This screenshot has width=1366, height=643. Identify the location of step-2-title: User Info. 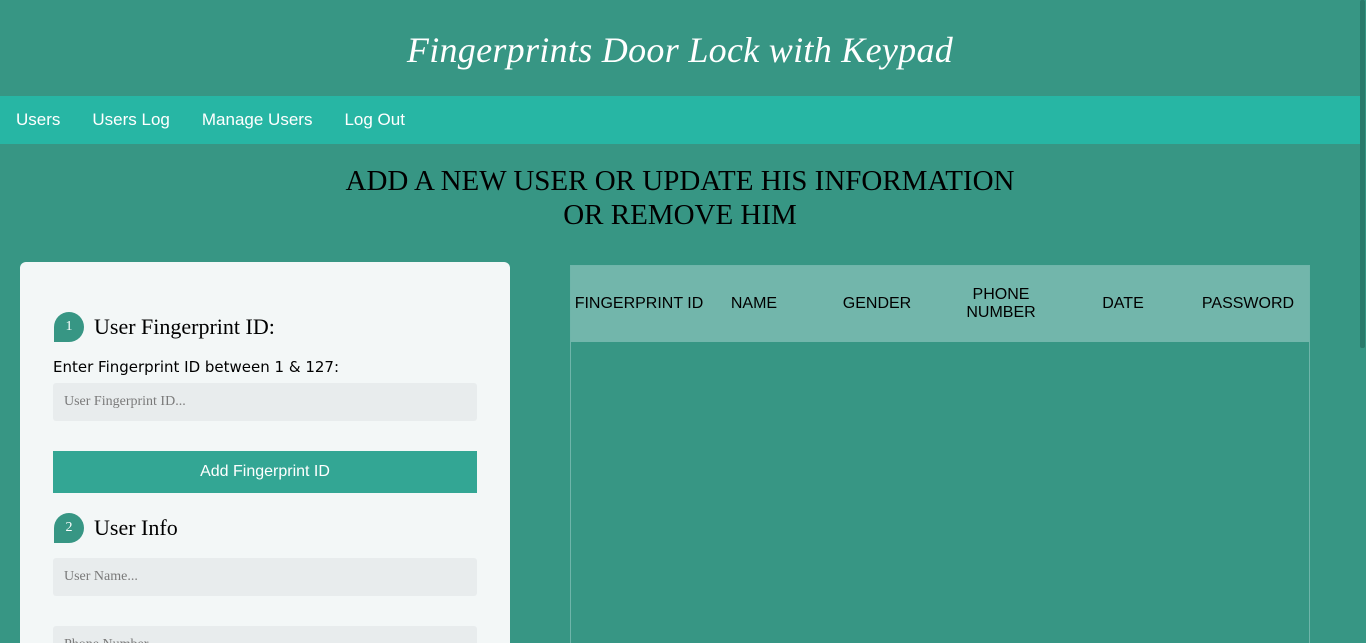
(136, 527).